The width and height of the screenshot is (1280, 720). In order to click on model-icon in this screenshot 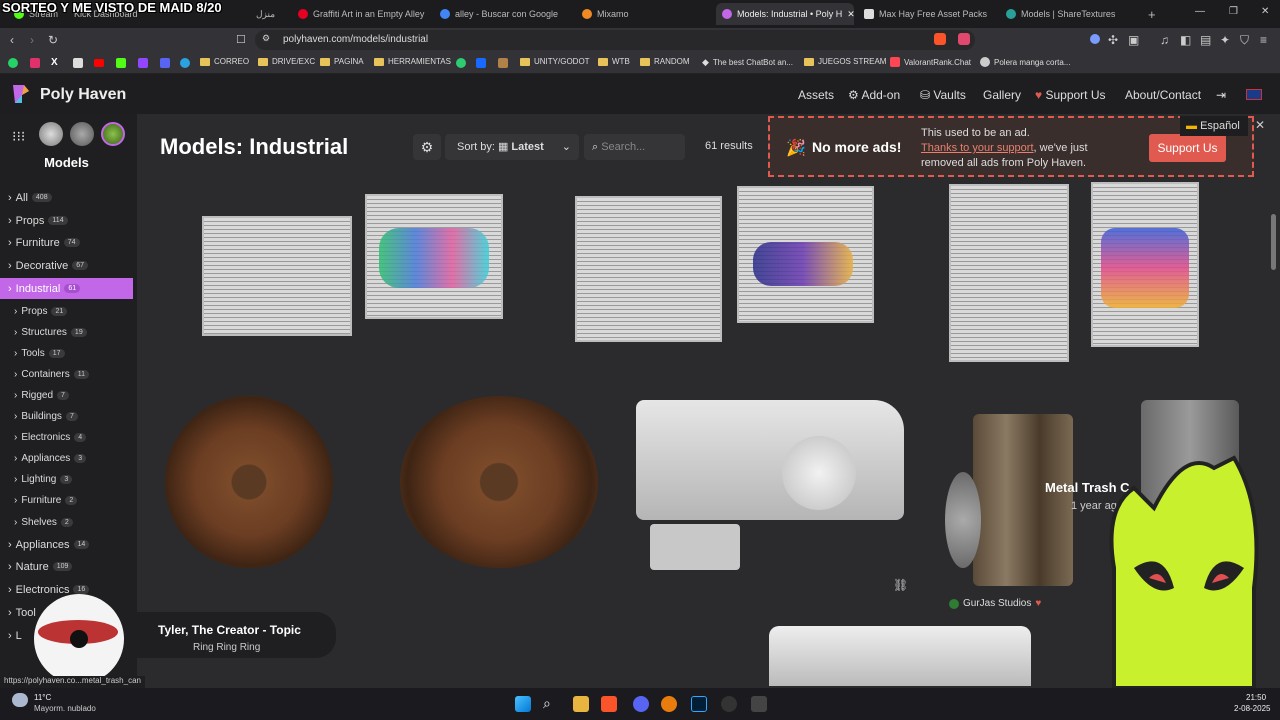, I will do `click(113, 134)`.